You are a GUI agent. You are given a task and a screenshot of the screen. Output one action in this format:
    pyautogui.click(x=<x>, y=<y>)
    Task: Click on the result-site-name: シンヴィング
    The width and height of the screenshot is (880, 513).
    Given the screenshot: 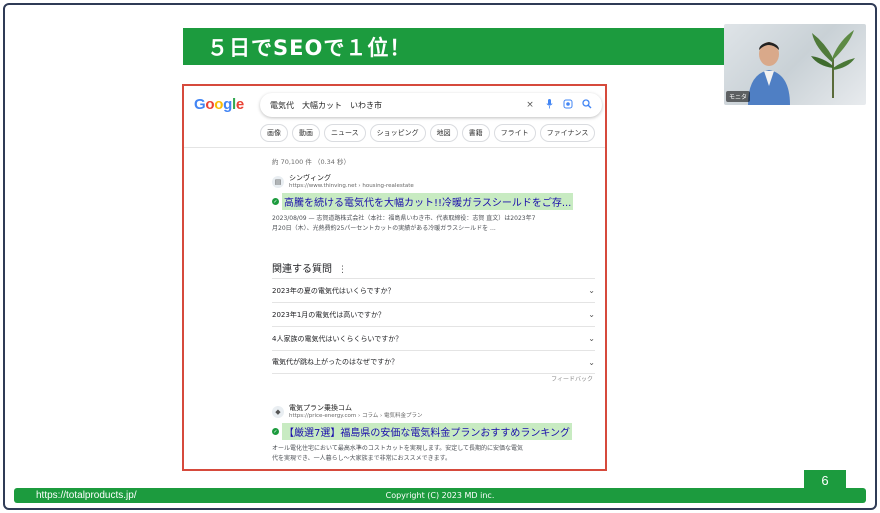 What is the action you would take?
    pyautogui.click(x=310, y=178)
    